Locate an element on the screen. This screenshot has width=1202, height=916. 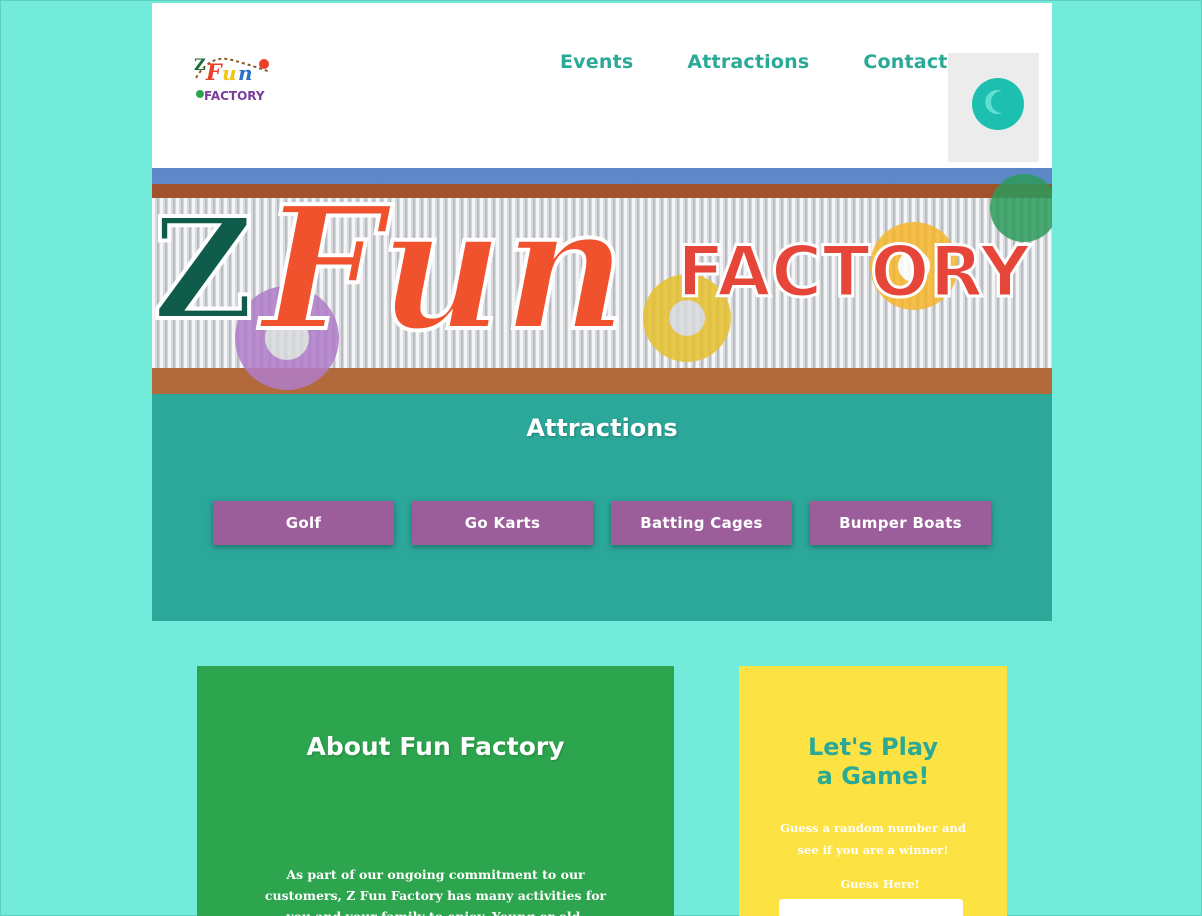
moon-icon is located at coordinates (998, 104).